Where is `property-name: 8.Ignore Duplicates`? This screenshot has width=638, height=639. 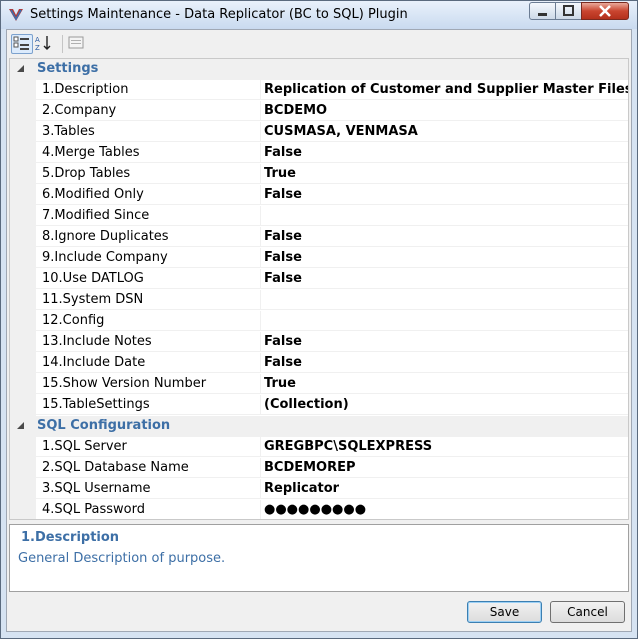 property-name: 8.Ignore Duplicates is located at coordinates (148, 237).